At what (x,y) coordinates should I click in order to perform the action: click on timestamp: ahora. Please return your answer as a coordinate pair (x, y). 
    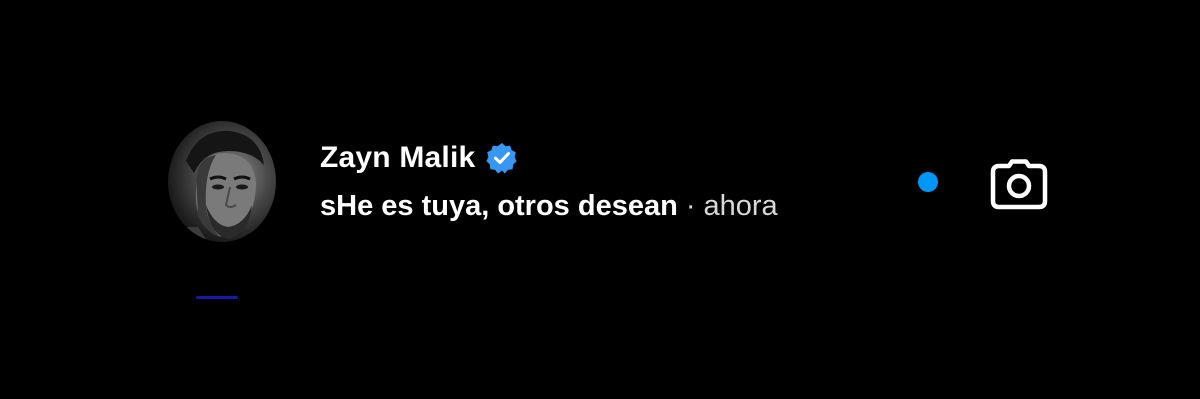
    Looking at the image, I should click on (740, 206).